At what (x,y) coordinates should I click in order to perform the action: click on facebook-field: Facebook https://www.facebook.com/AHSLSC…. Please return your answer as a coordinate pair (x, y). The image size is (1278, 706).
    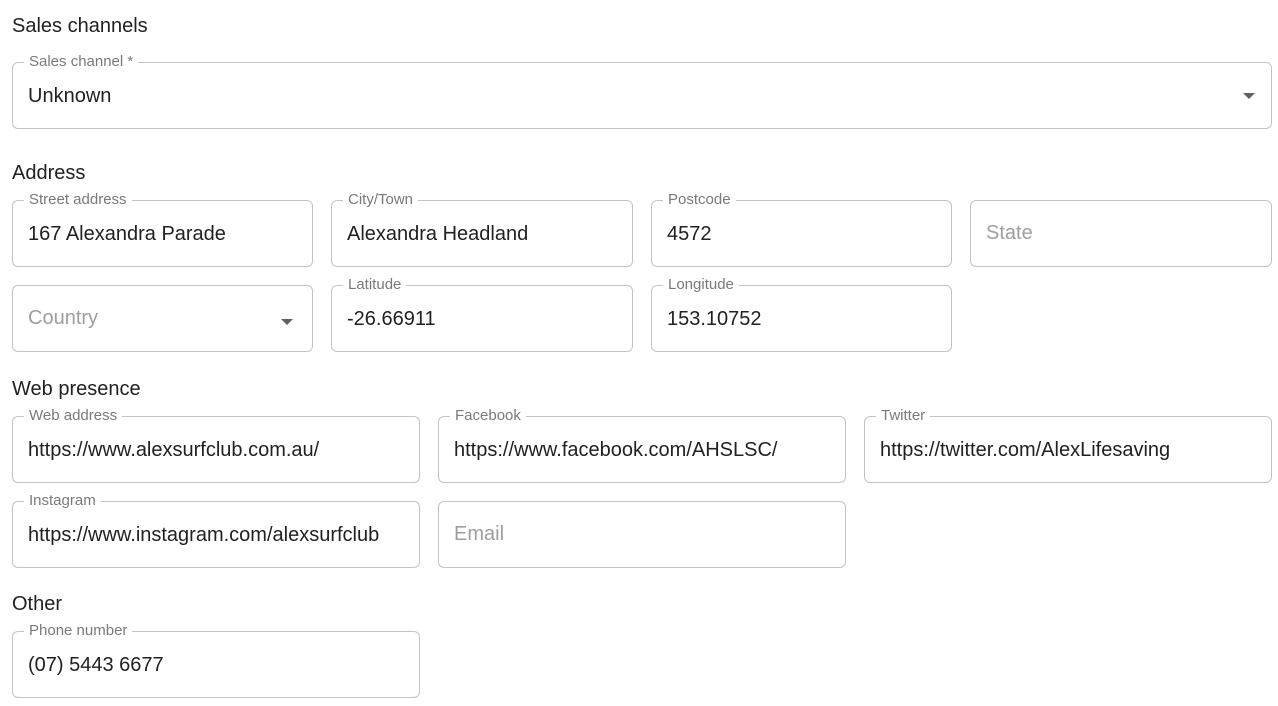
    Looking at the image, I should click on (642, 445).